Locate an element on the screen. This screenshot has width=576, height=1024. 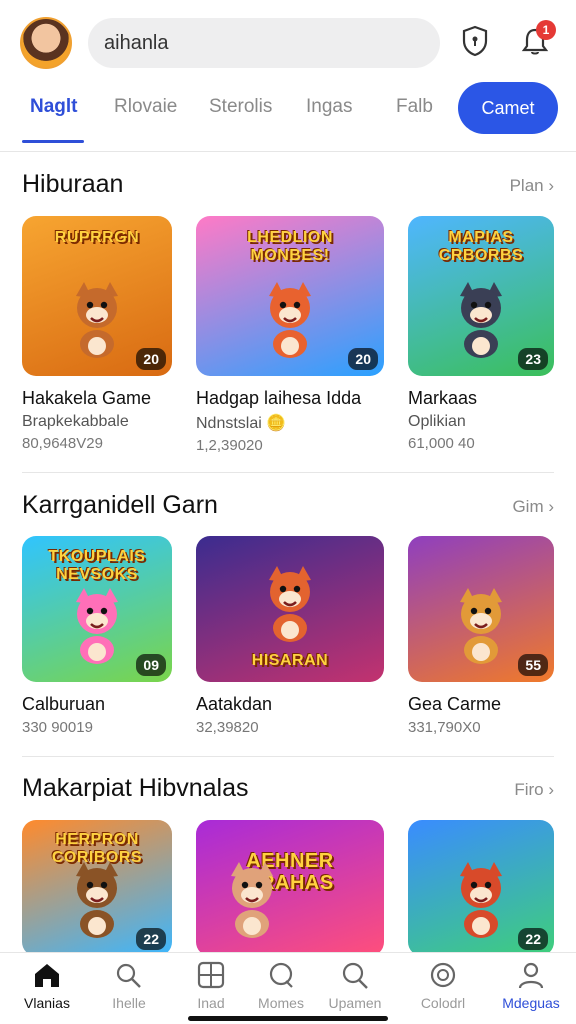
section-more-3: Firo › is located at coordinates (534, 790).